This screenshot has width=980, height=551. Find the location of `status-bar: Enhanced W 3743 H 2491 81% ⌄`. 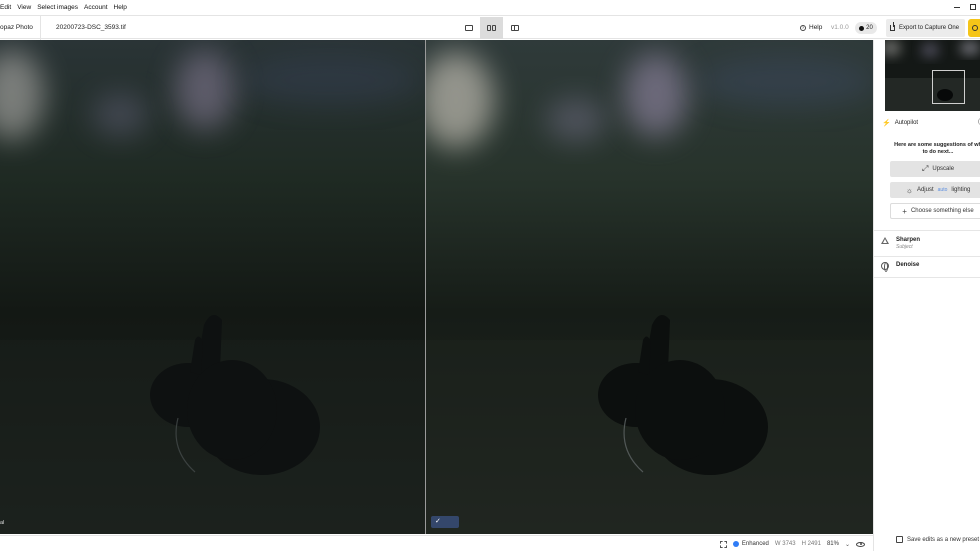

status-bar: Enhanced W 3743 H 2491 81% ⌄ is located at coordinates (436, 543).